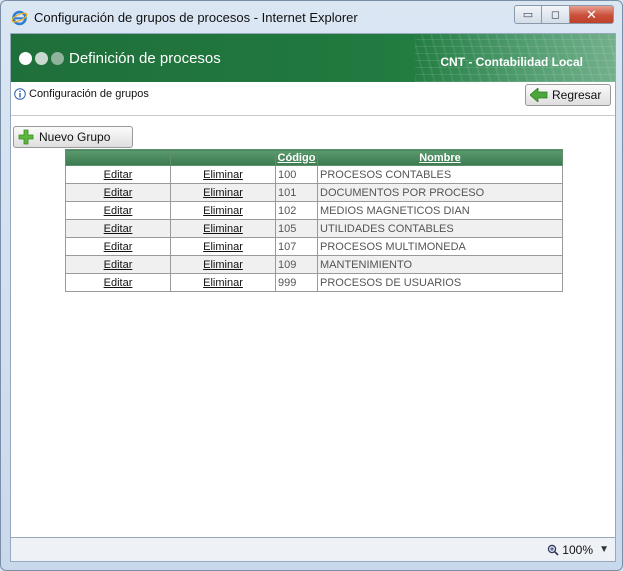 Image resolution: width=623 pixels, height=571 pixels. Describe the element at coordinates (553, 550) in the screenshot. I see `zoom-icon` at that location.